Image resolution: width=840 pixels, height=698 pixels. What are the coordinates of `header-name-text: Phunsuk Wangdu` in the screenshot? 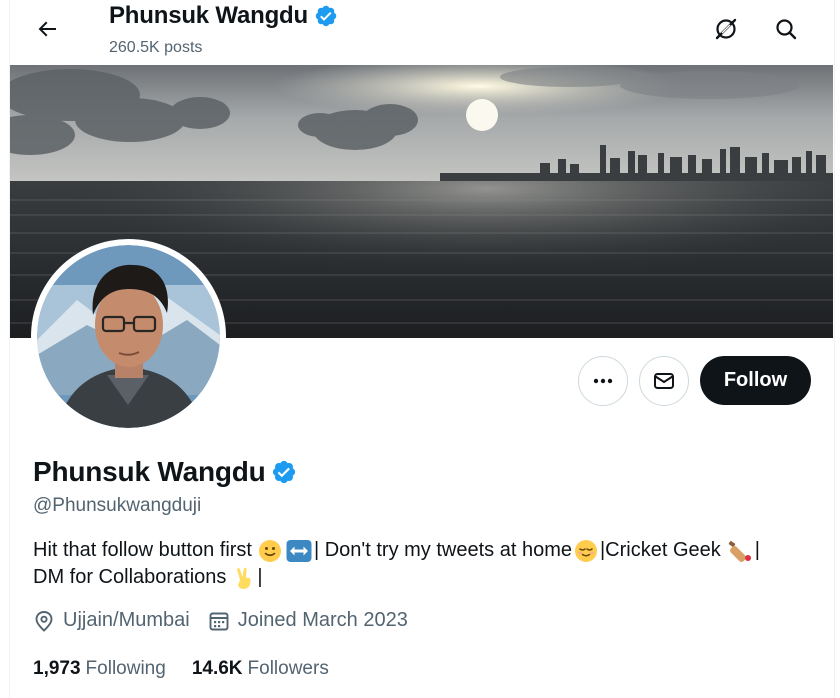 It's located at (208, 15).